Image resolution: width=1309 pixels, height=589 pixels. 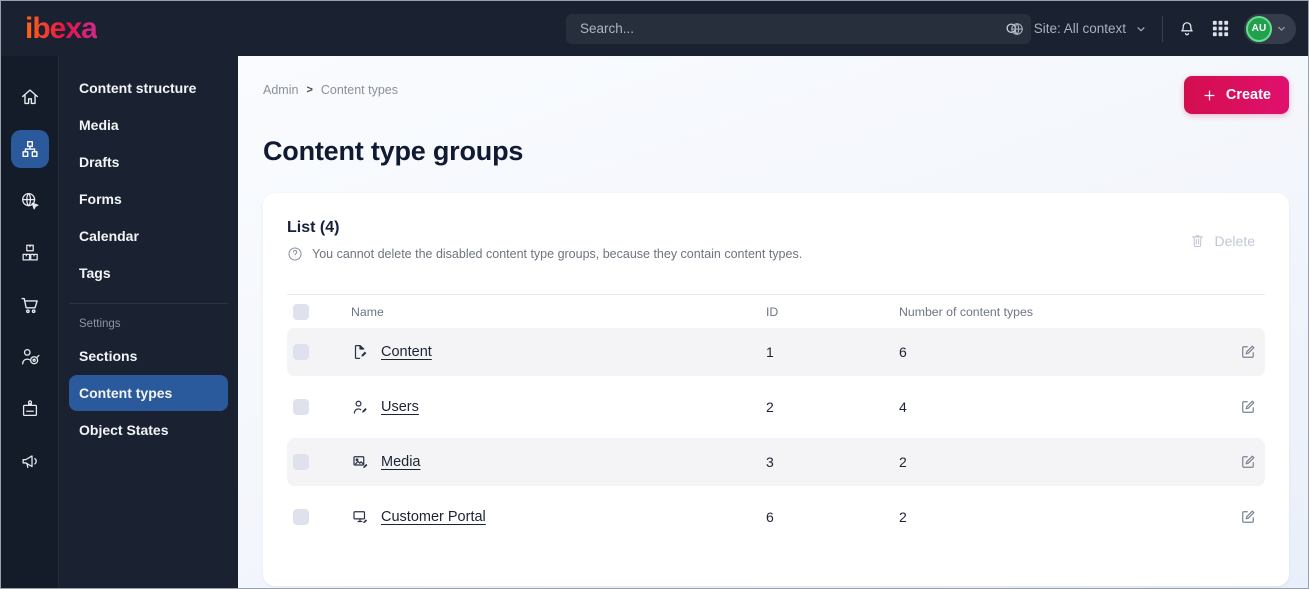 I want to click on app-grid-icon, so click(x=1220, y=28).